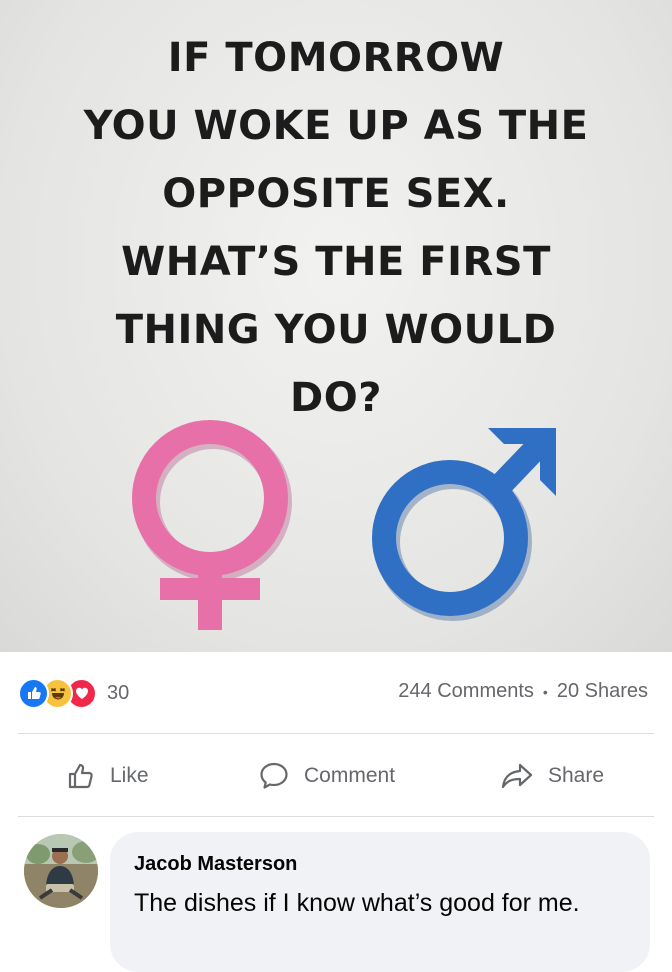  What do you see at coordinates (336, 262) in the screenshot?
I see `meme-line: WHAT’S THE FIRST` at bounding box center [336, 262].